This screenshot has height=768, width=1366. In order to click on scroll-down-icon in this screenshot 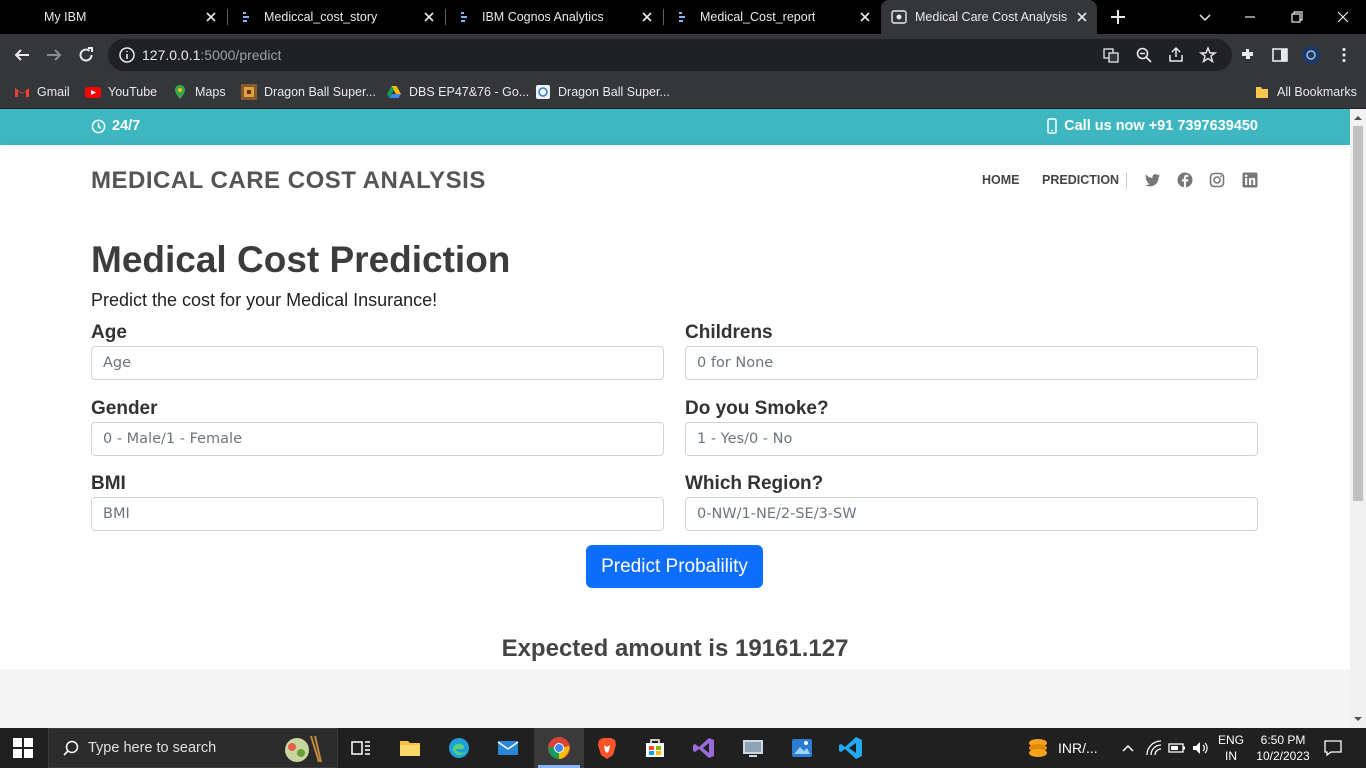, I will do `click(1358, 719)`.